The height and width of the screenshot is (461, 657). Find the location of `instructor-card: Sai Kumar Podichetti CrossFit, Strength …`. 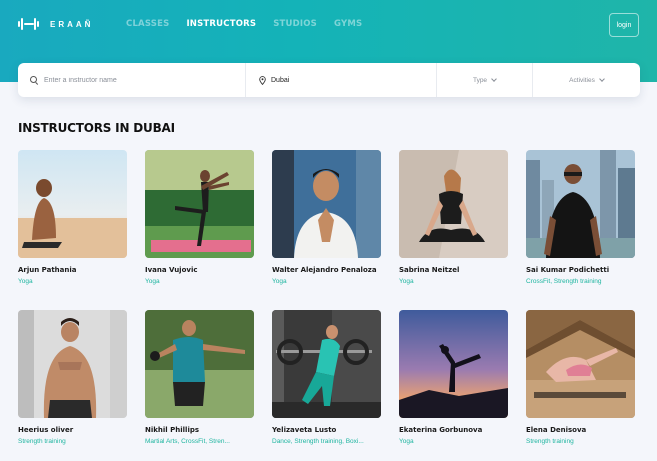

instructor-card: Sai Kumar Podichetti CrossFit, Strength … is located at coordinates (580, 217).